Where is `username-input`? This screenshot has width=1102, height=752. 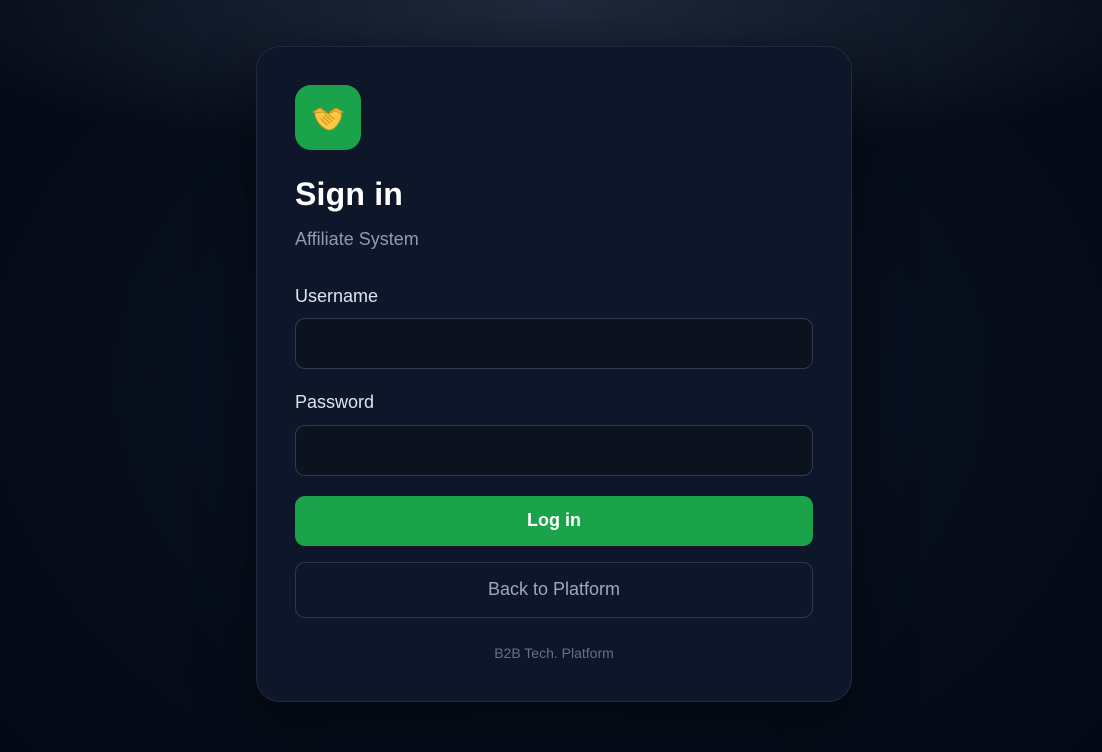 username-input is located at coordinates (554, 344).